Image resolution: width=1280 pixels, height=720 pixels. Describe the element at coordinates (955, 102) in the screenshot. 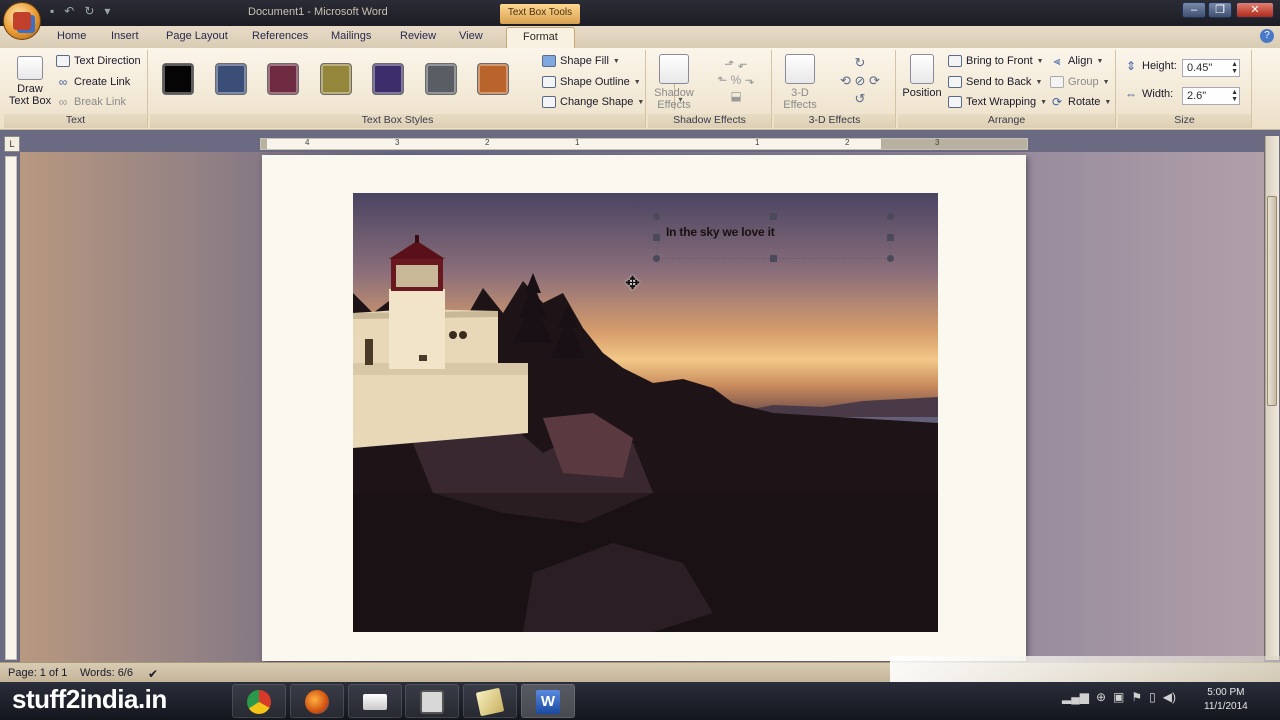

I see `text-wrapping-icon` at that location.